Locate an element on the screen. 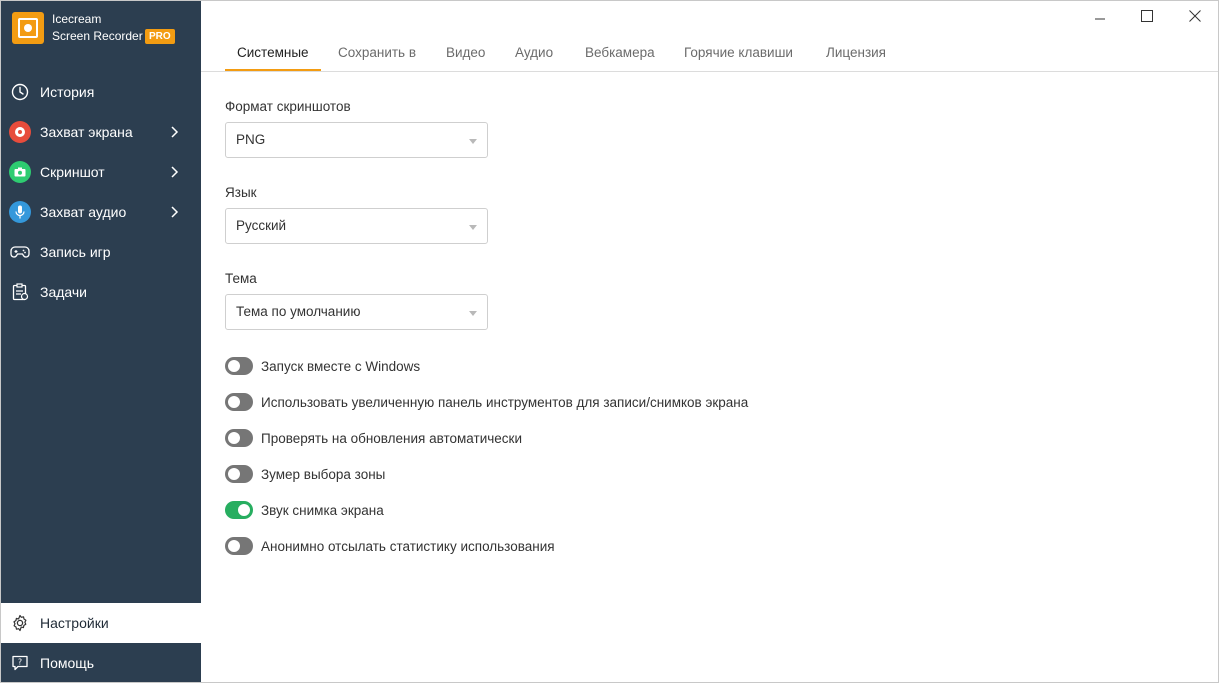 Image resolution: width=1219 pixels, height=683 pixels. sidebar-item-tasks: Задачи is located at coordinates (100, 292).